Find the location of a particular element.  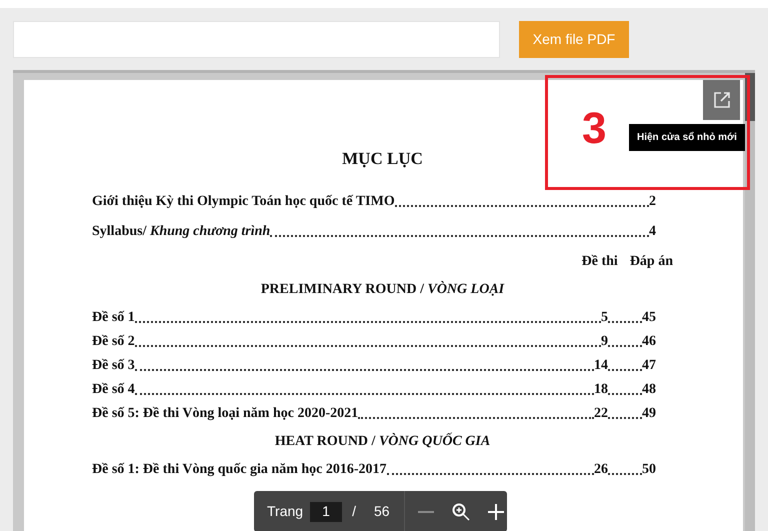

toc-entry: Đề số 1: Đề thi Vòng quốc gia năm học 2016-2017 is located at coordinates (239, 470).